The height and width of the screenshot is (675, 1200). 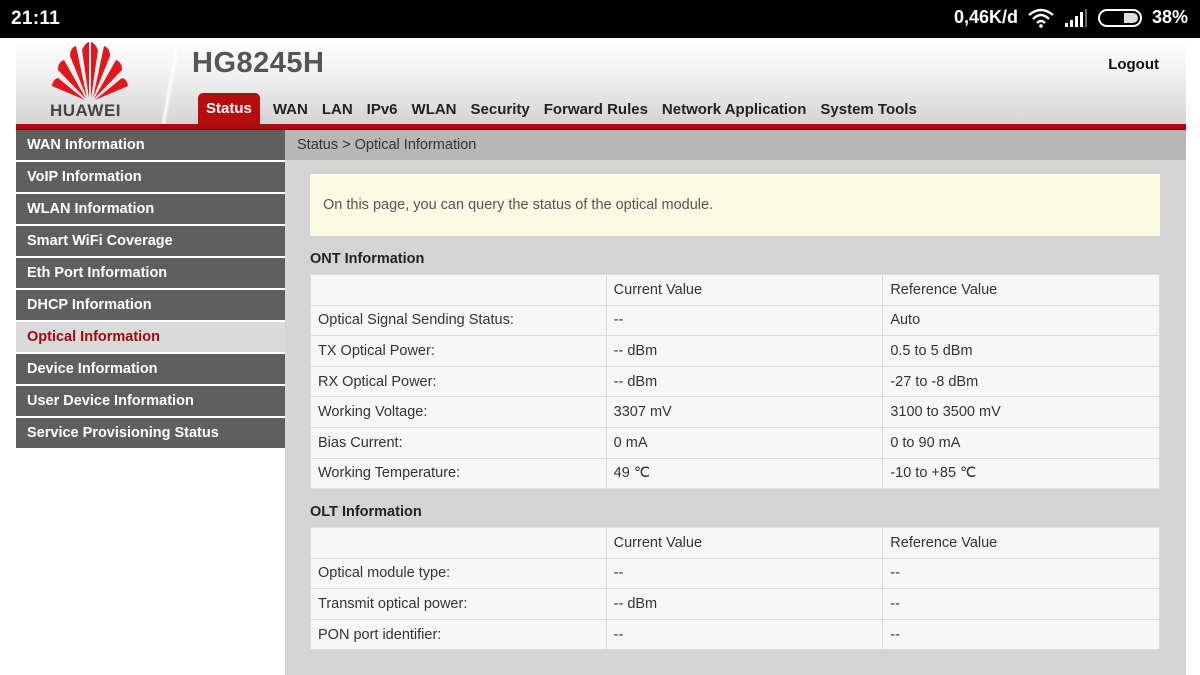 I want to click on row-label: Optical Signal Sending Status:, so click(x=458, y=320).